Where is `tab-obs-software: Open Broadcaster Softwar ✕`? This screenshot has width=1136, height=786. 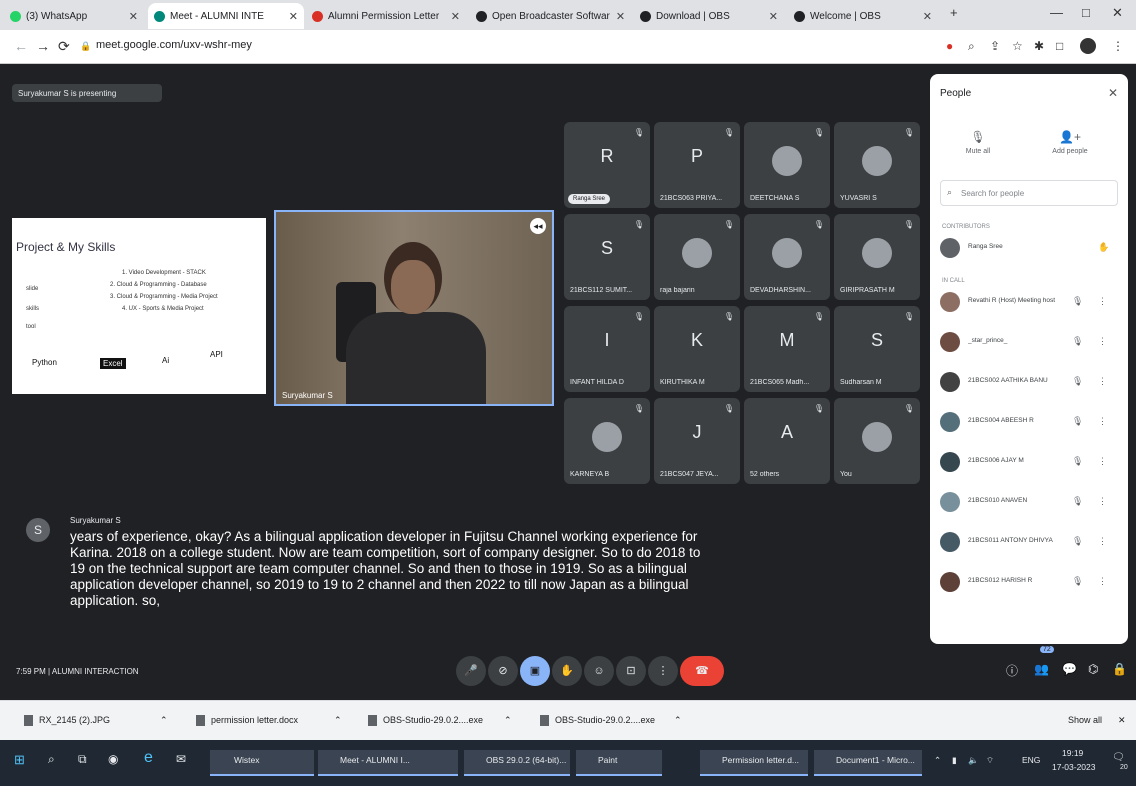 tab-obs-software: Open Broadcaster Softwar ✕ is located at coordinates (550, 16).